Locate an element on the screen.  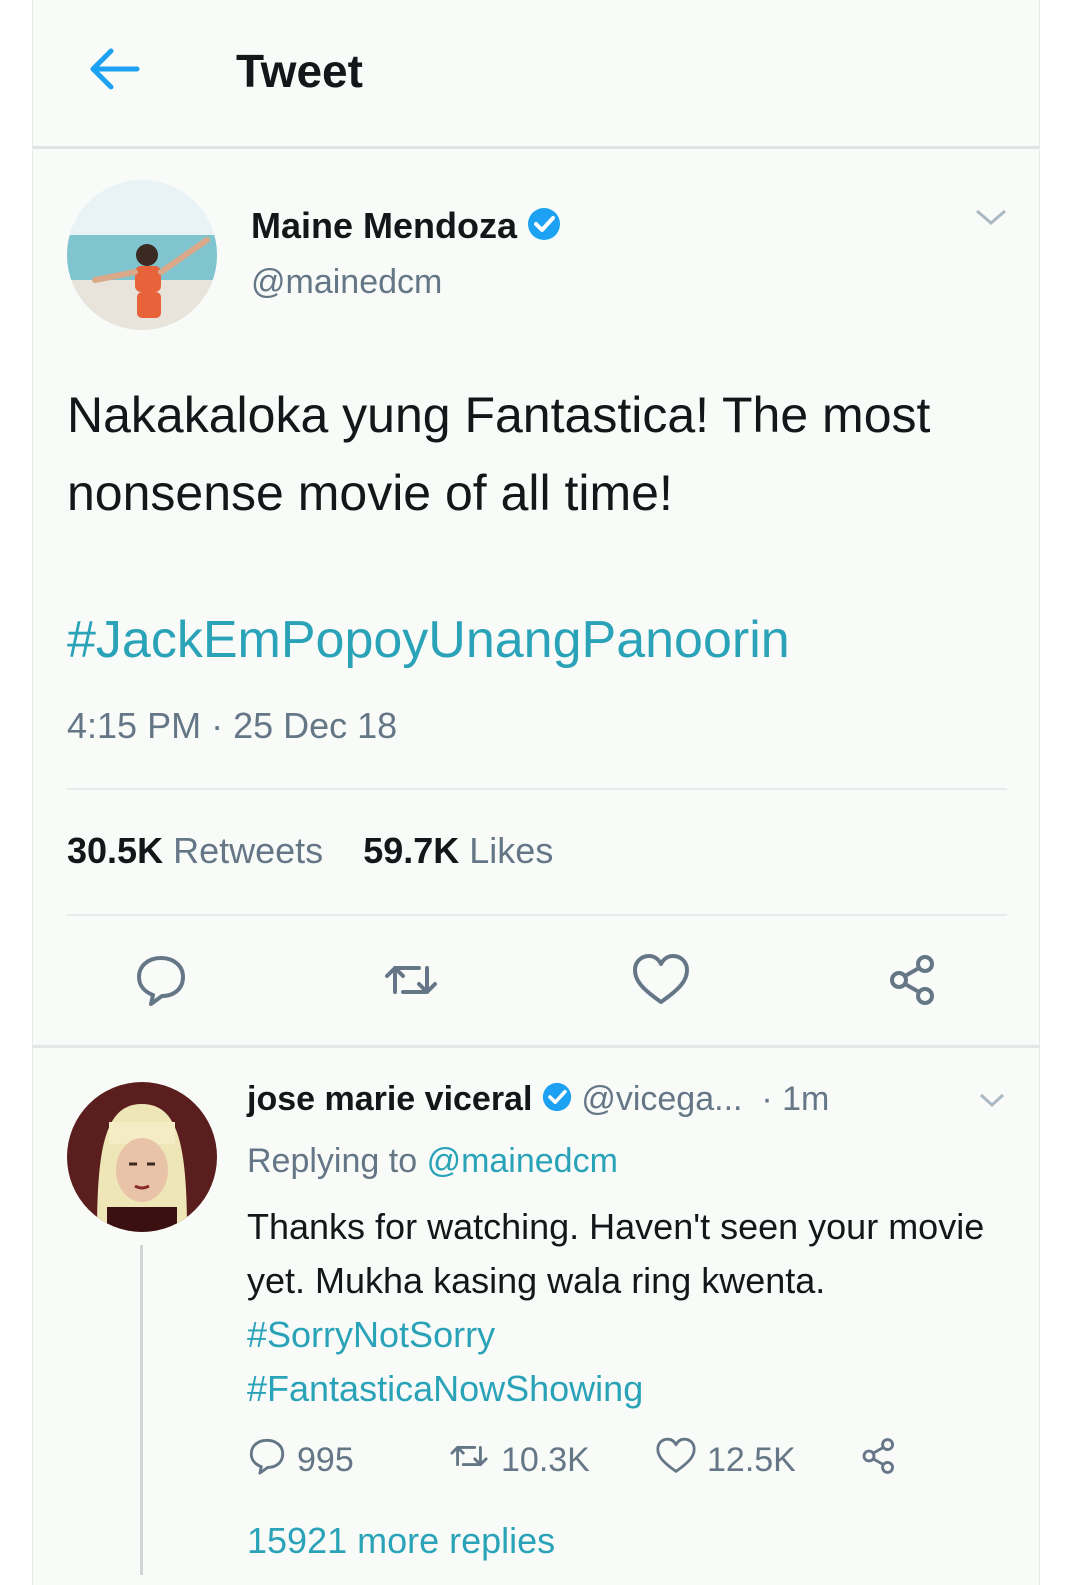
author-handle: @mainedcm is located at coordinates (346, 282).